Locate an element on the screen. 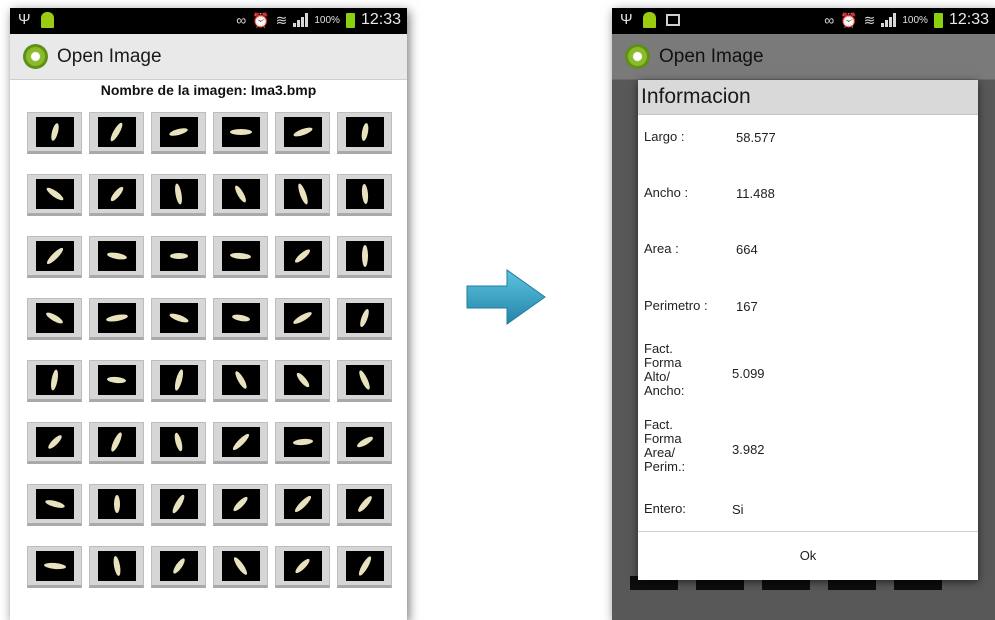 The height and width of the screenshot is (620, 995). row-label: Perimetro : is located at coordinates (676, 305).